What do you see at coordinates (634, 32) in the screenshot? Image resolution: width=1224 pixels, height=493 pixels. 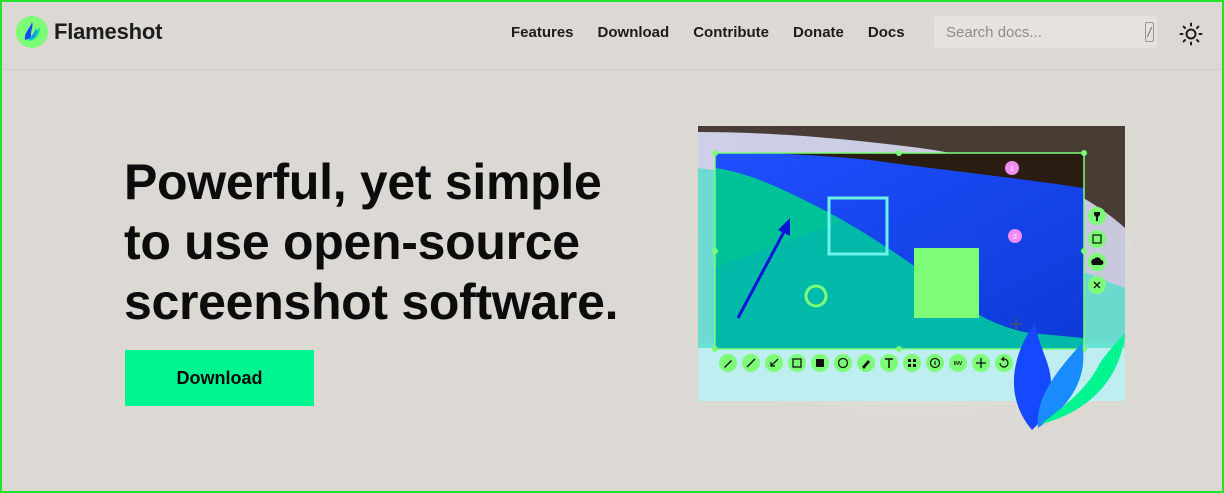 I see `nav-link-download: Download` at bounding box center [634, 32].